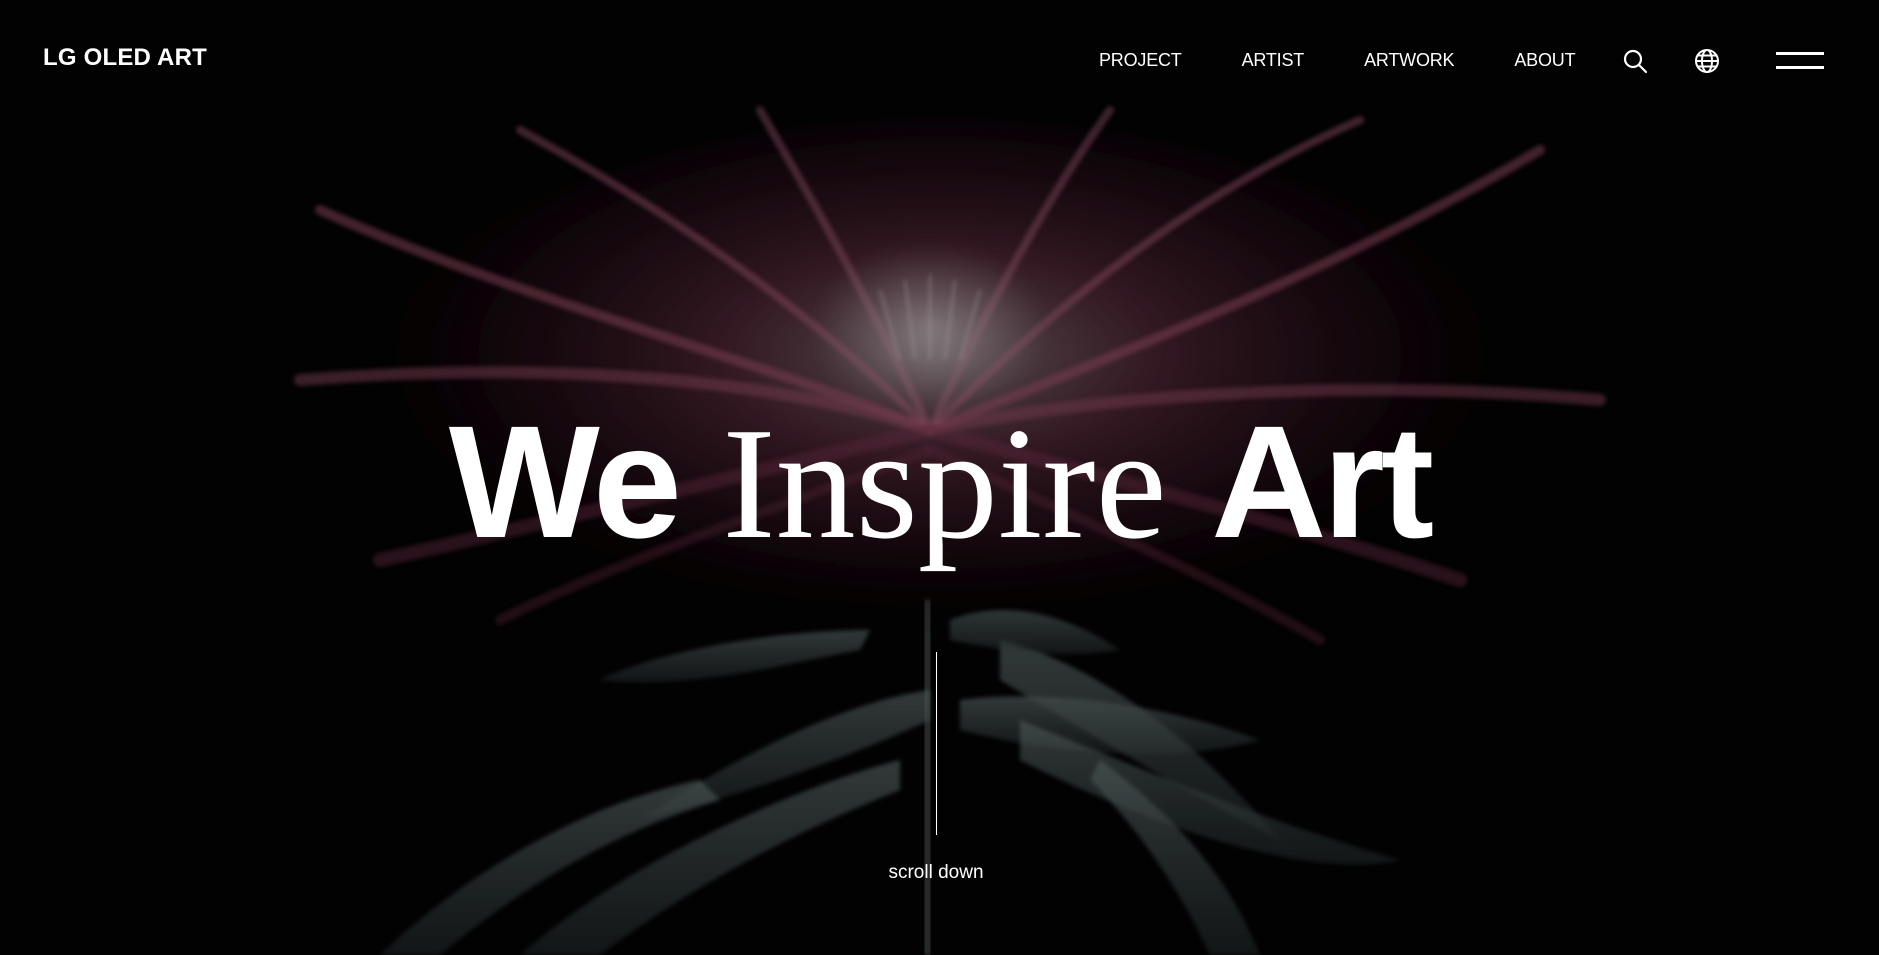 This screenshot has height=955, width=1879. I want to click on nav-project: PROJECT, so click(1140, 60).